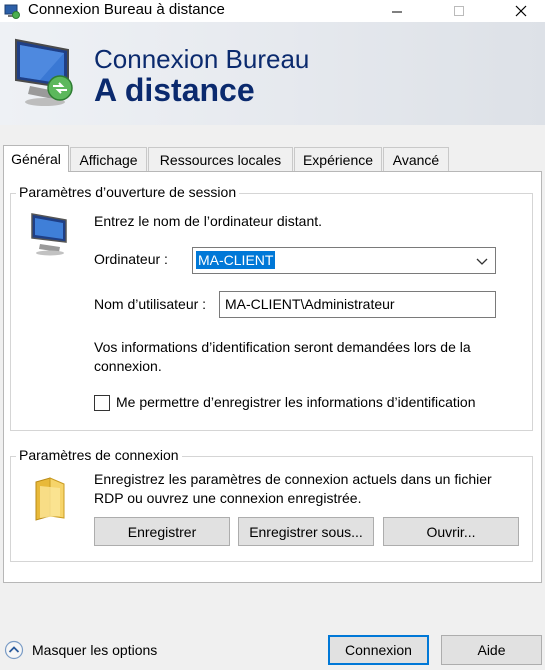  I want to click on tab-general: Général, so click(36, 158).